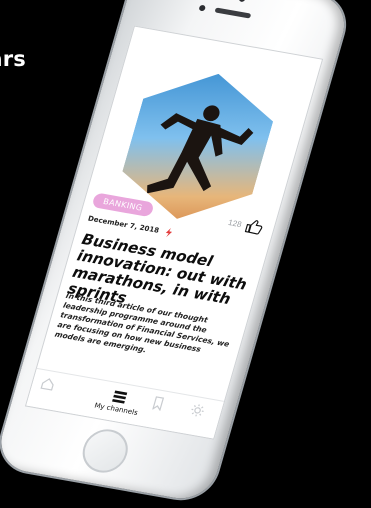 This screenshot has width=371, height=508. I want to click on like-control: 128, so click(245, 225).